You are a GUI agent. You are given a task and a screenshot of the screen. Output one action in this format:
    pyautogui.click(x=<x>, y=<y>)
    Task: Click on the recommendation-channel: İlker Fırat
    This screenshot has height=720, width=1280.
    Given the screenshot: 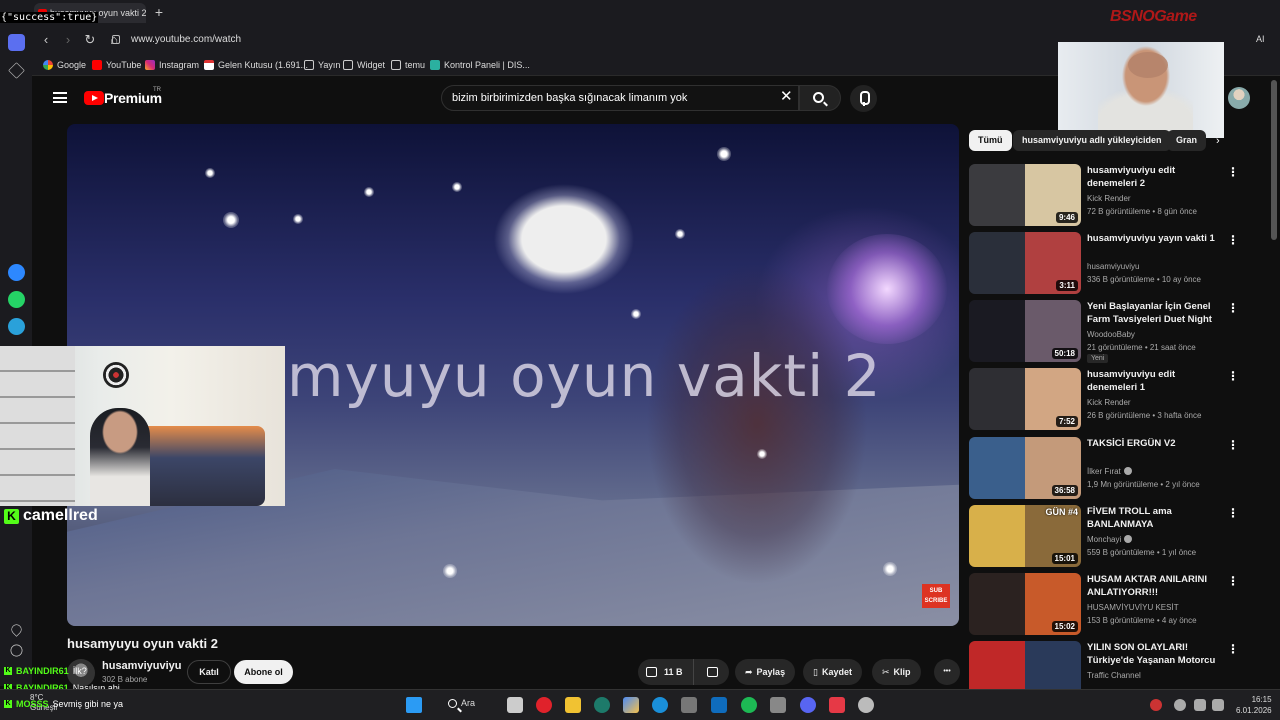 What is the action you would take?
    pyautogui.click(x=1109, y=471)
    